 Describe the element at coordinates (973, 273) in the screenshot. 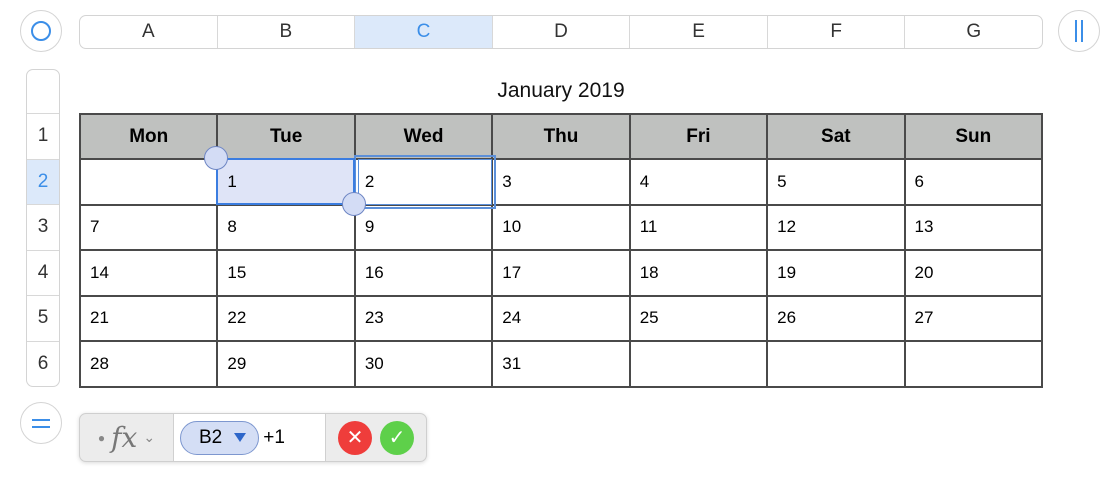

I see `day-cell: 20` at that location.